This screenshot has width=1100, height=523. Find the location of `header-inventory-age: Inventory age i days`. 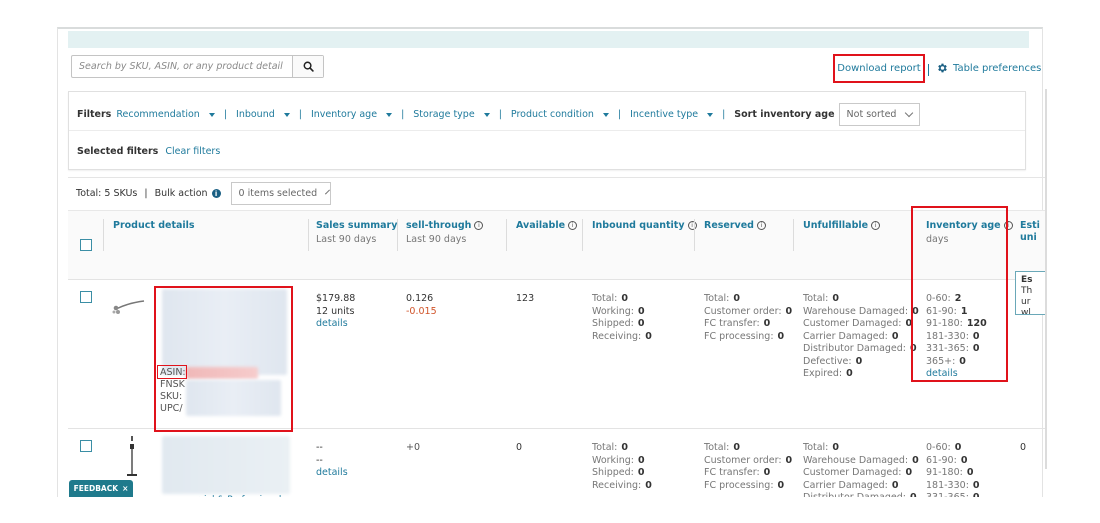

header-inventory-age: Inventory age i days is located at coordinates (969, 232).